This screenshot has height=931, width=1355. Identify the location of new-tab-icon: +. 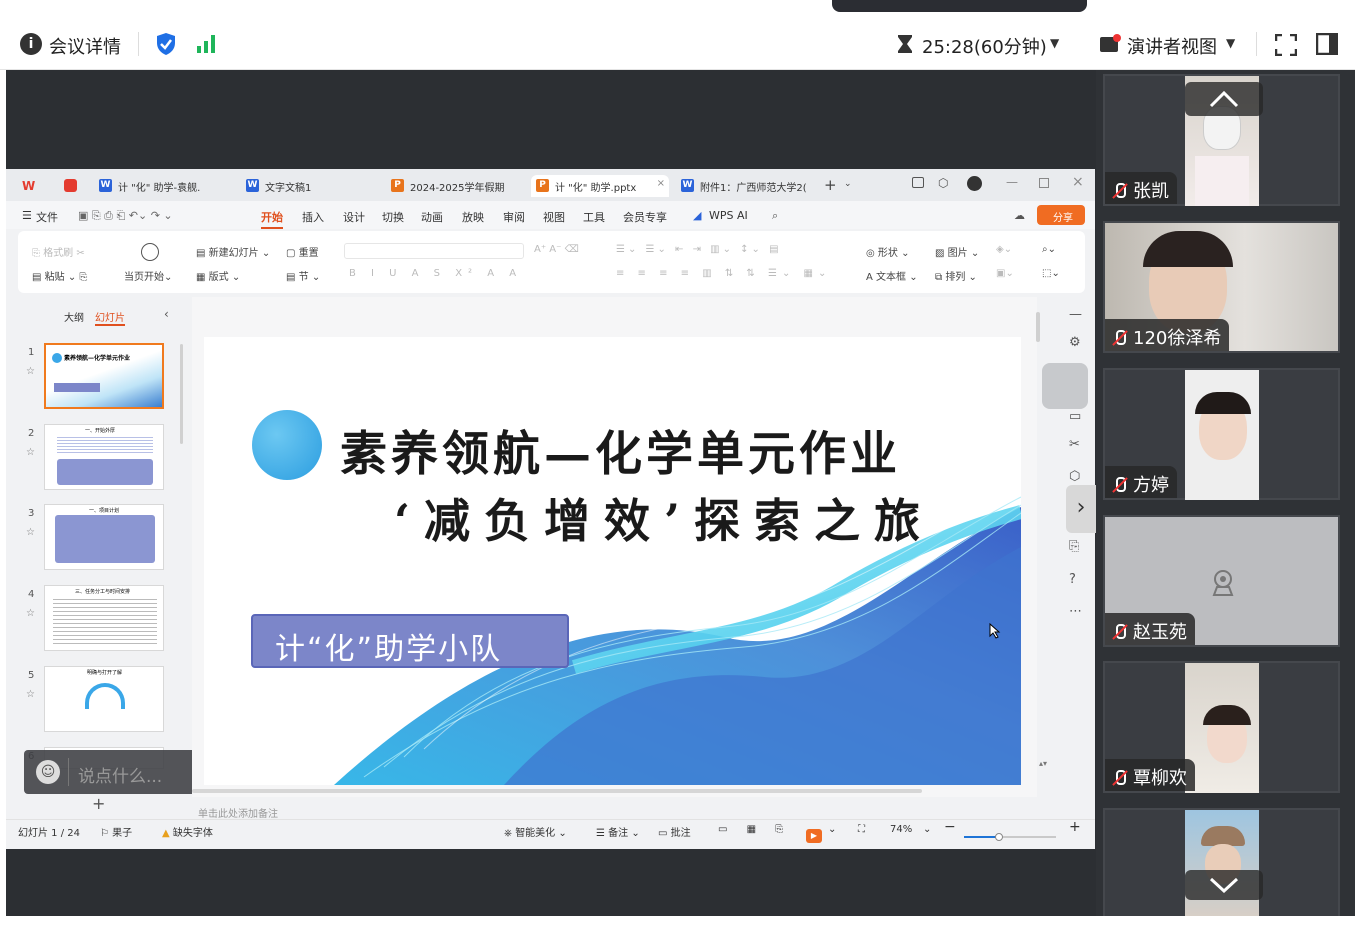
(830, 185).